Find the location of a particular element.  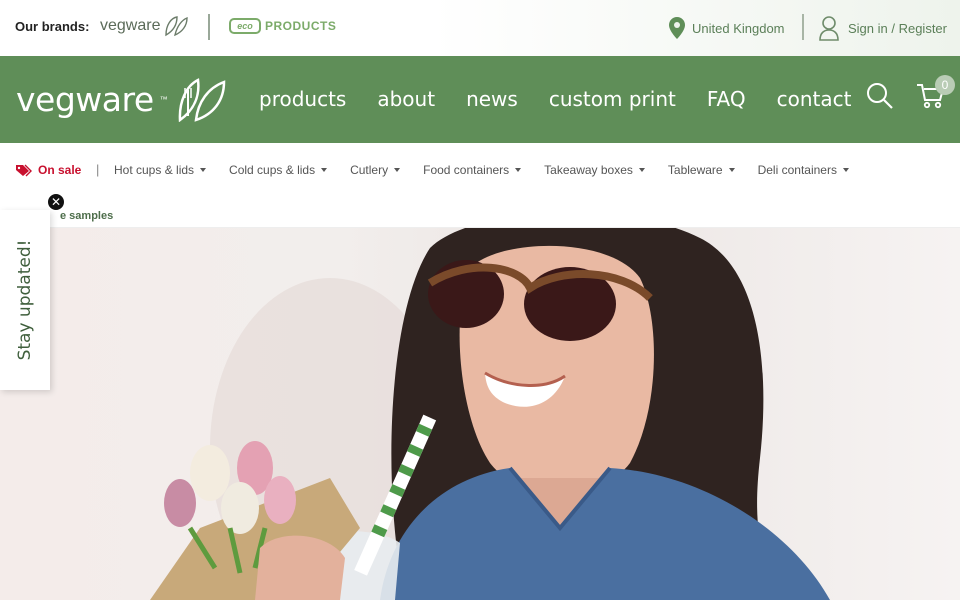

on-sale-label: On sale is located at coordinates (60, 170).